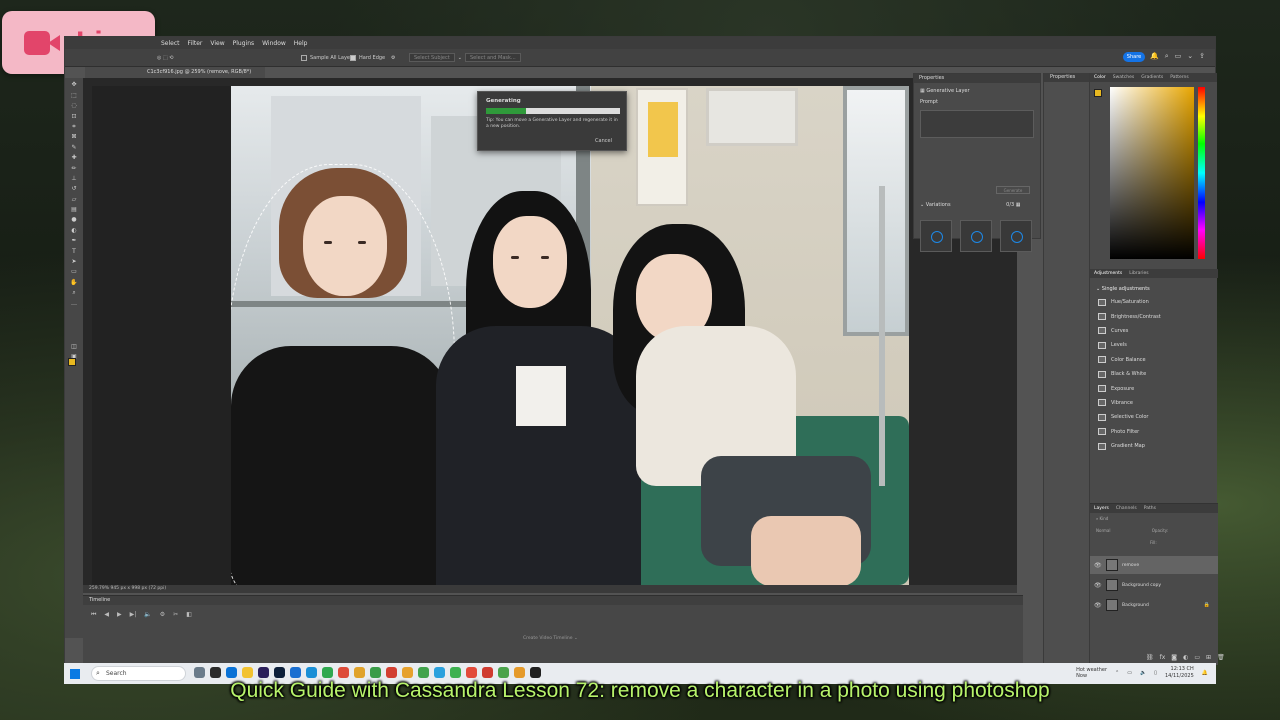 This screenshot has height=720, width=1280. Describe the element at coordinates (106, 615) in the screenshot. I see `prev-frame-icon: ◀` at that location.